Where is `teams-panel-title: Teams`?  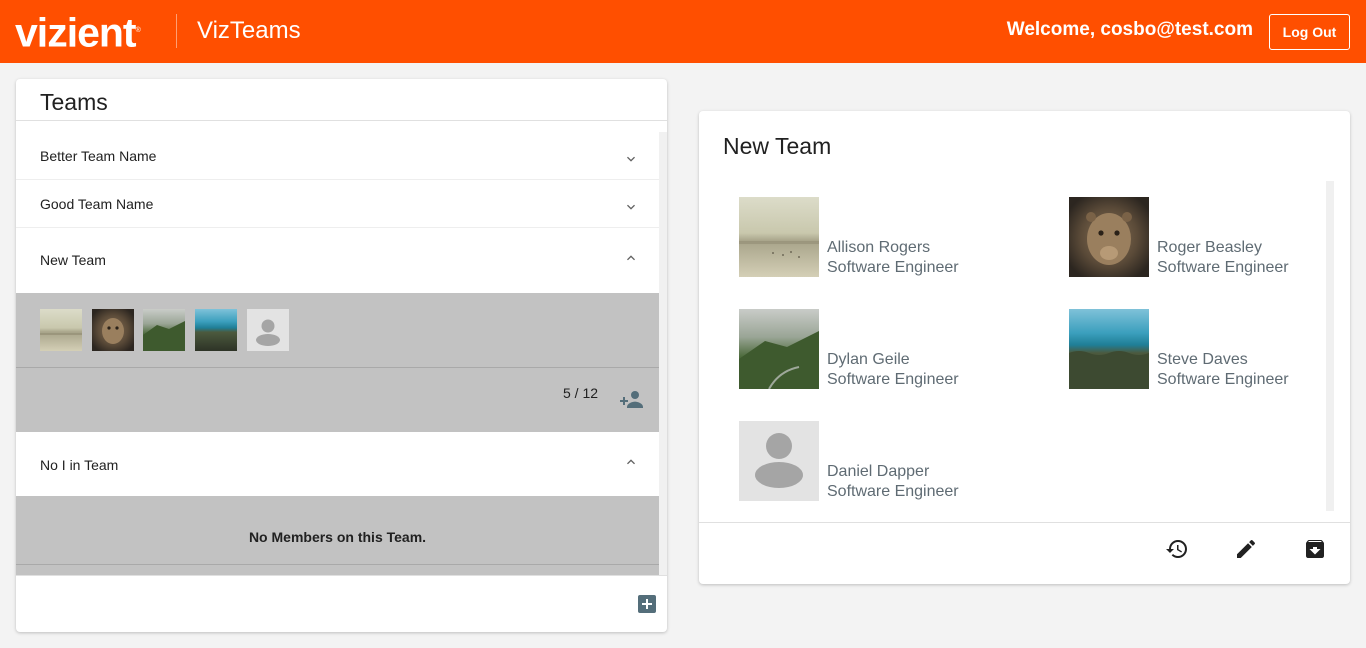 teams-panel-title: Teams is located at coordinates (74, 102).